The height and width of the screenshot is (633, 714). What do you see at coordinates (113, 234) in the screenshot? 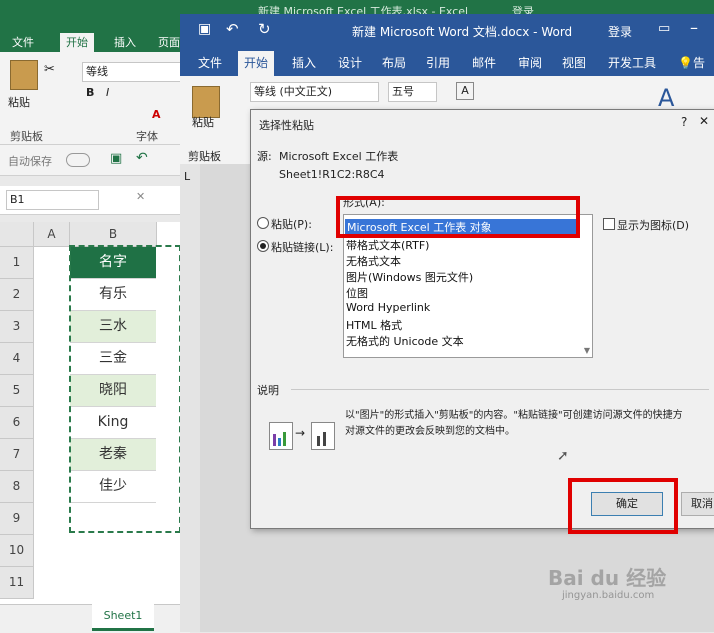
I see `column-header-b: B` at bounding box center [113, 234].